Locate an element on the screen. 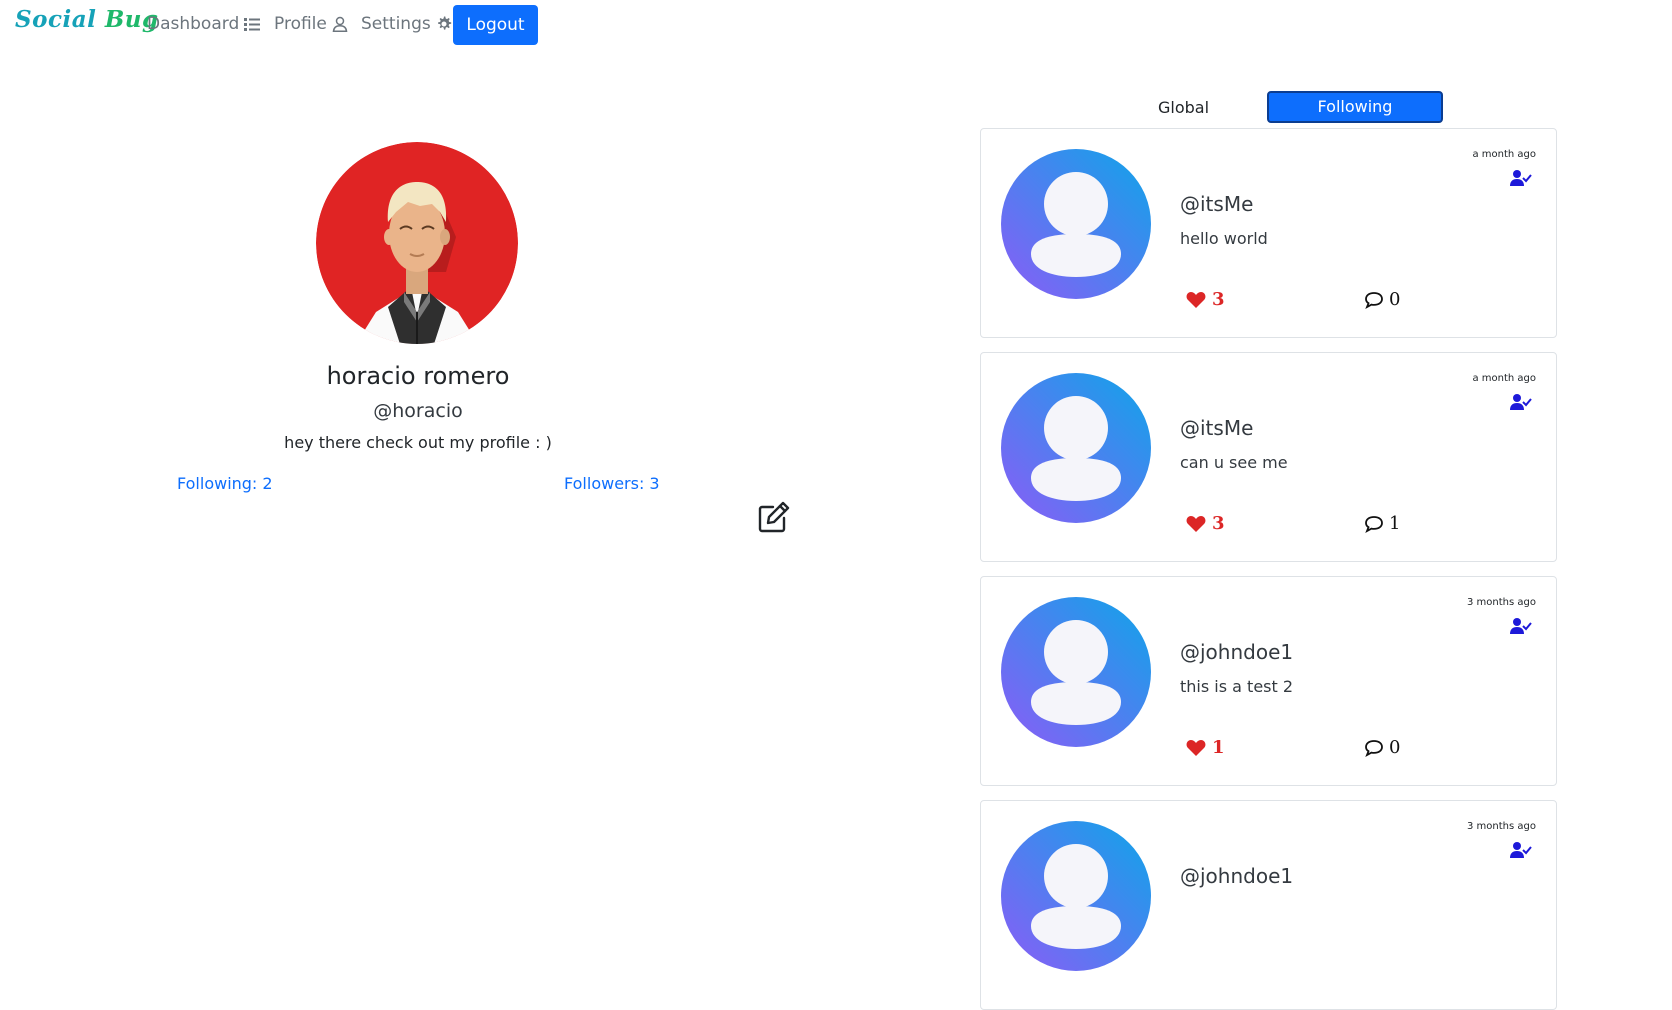 The image size is (1672, 1010). tab-global: Global is located at coordinates (1183, 108).